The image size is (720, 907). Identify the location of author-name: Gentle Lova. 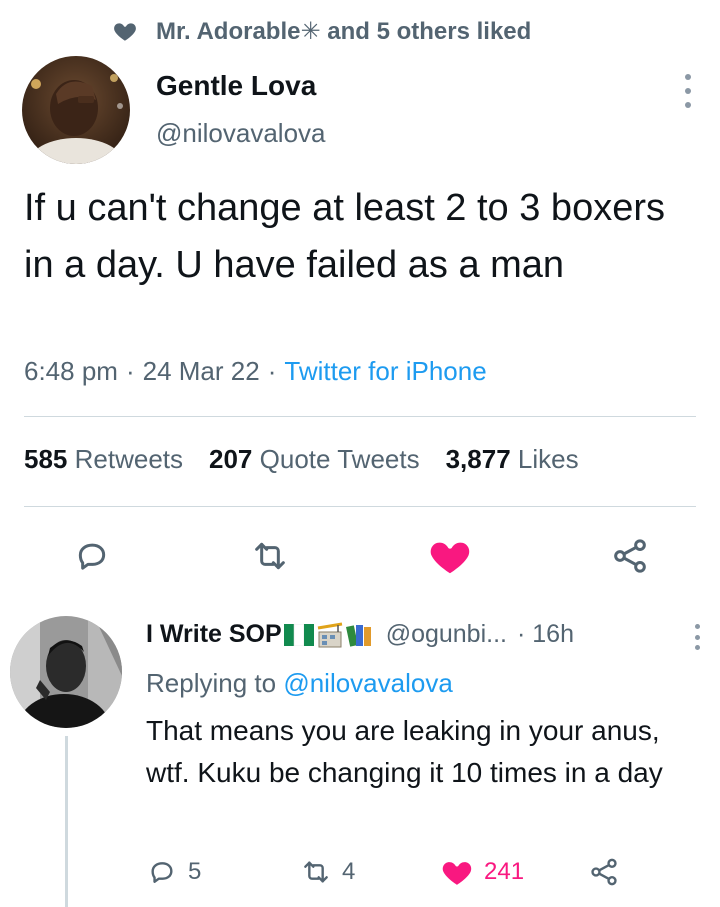
(236, 86).